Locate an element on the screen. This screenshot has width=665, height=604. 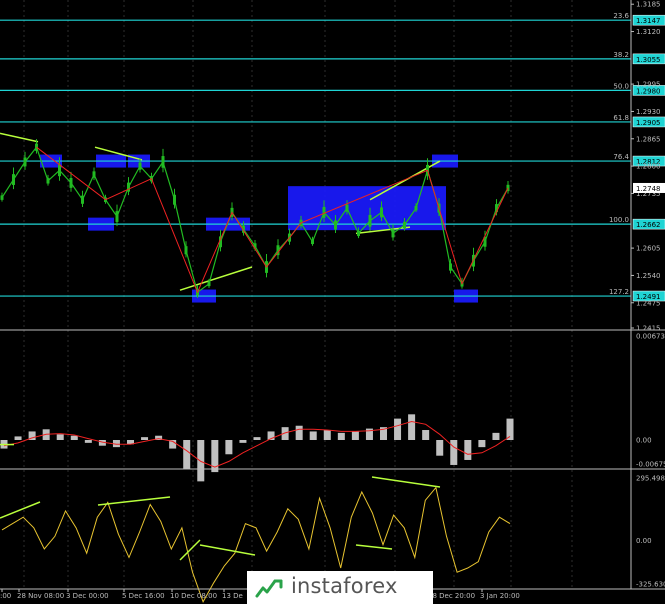
macd-axis-label: -0.00675 is located at coordinates (650, 465).